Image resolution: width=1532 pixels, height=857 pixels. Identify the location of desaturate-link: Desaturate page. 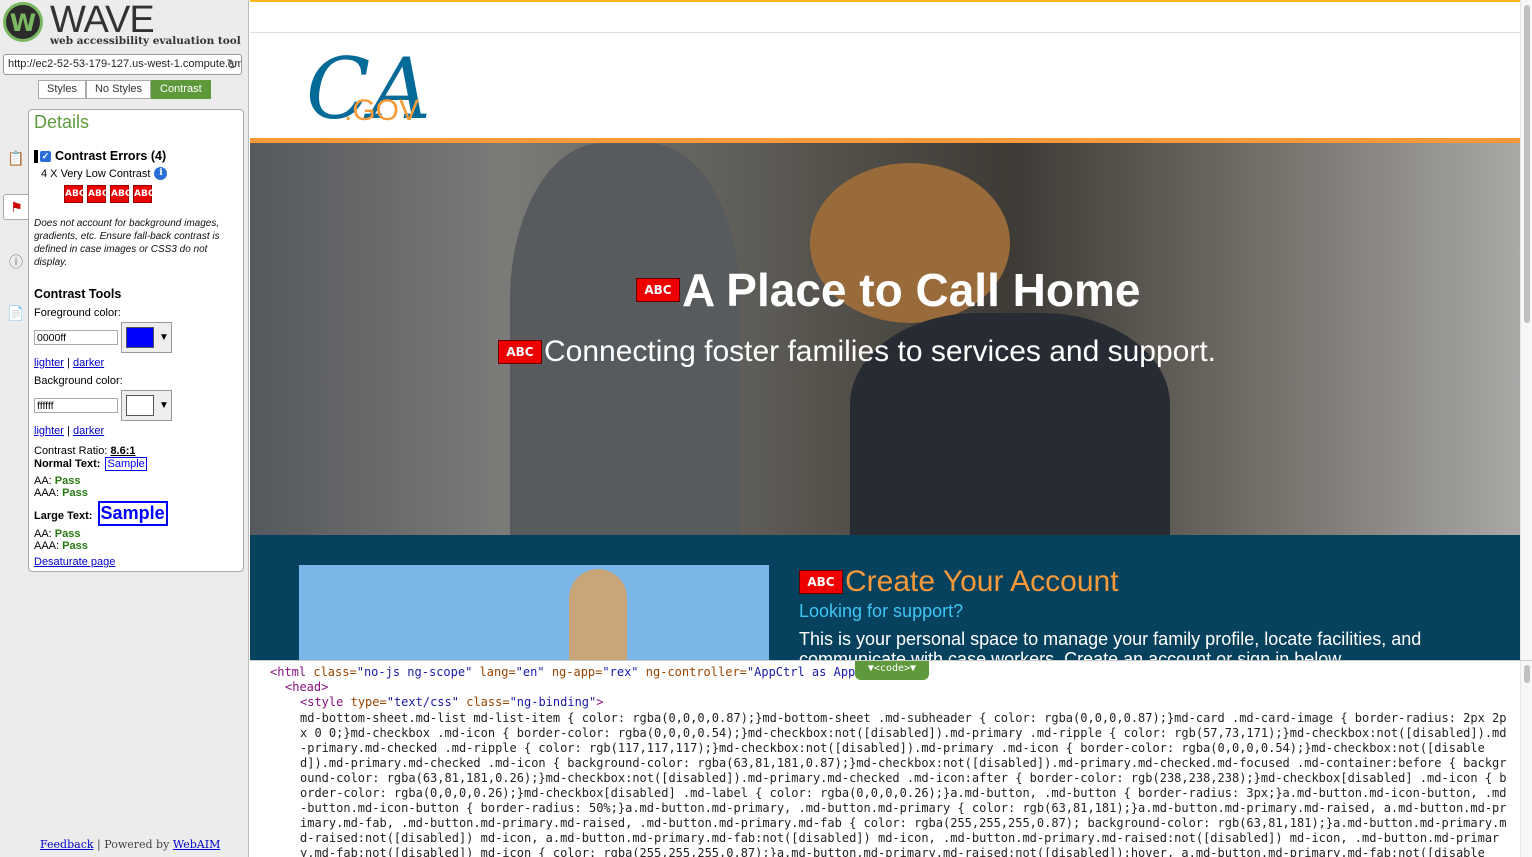
(74, 562).